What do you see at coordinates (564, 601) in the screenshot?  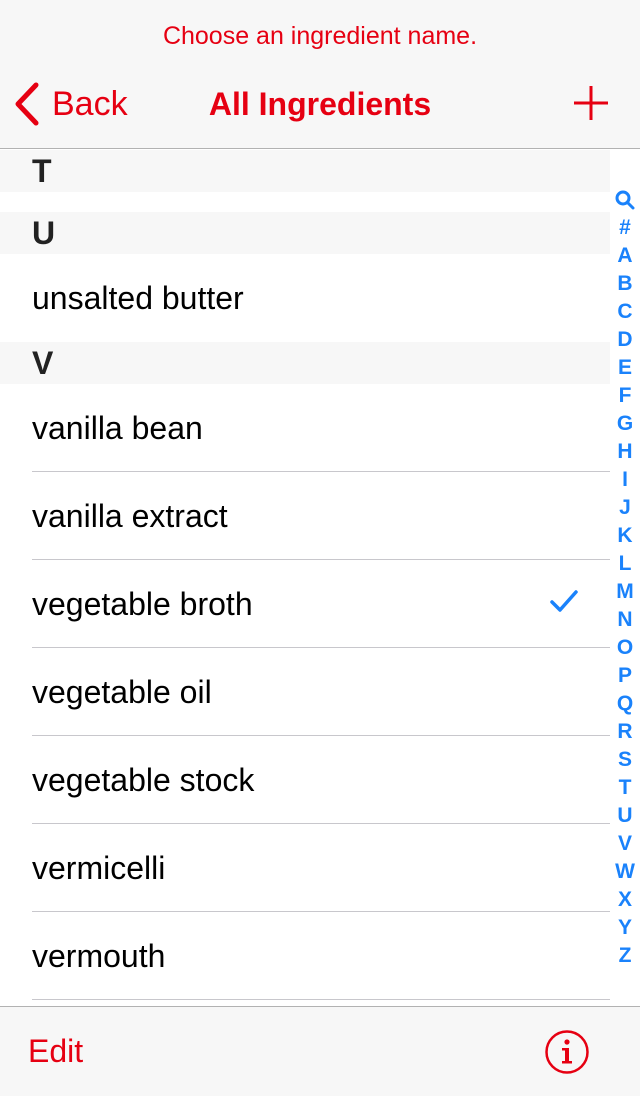 I see `checkmark-icon` at bounding box center [564, 601].